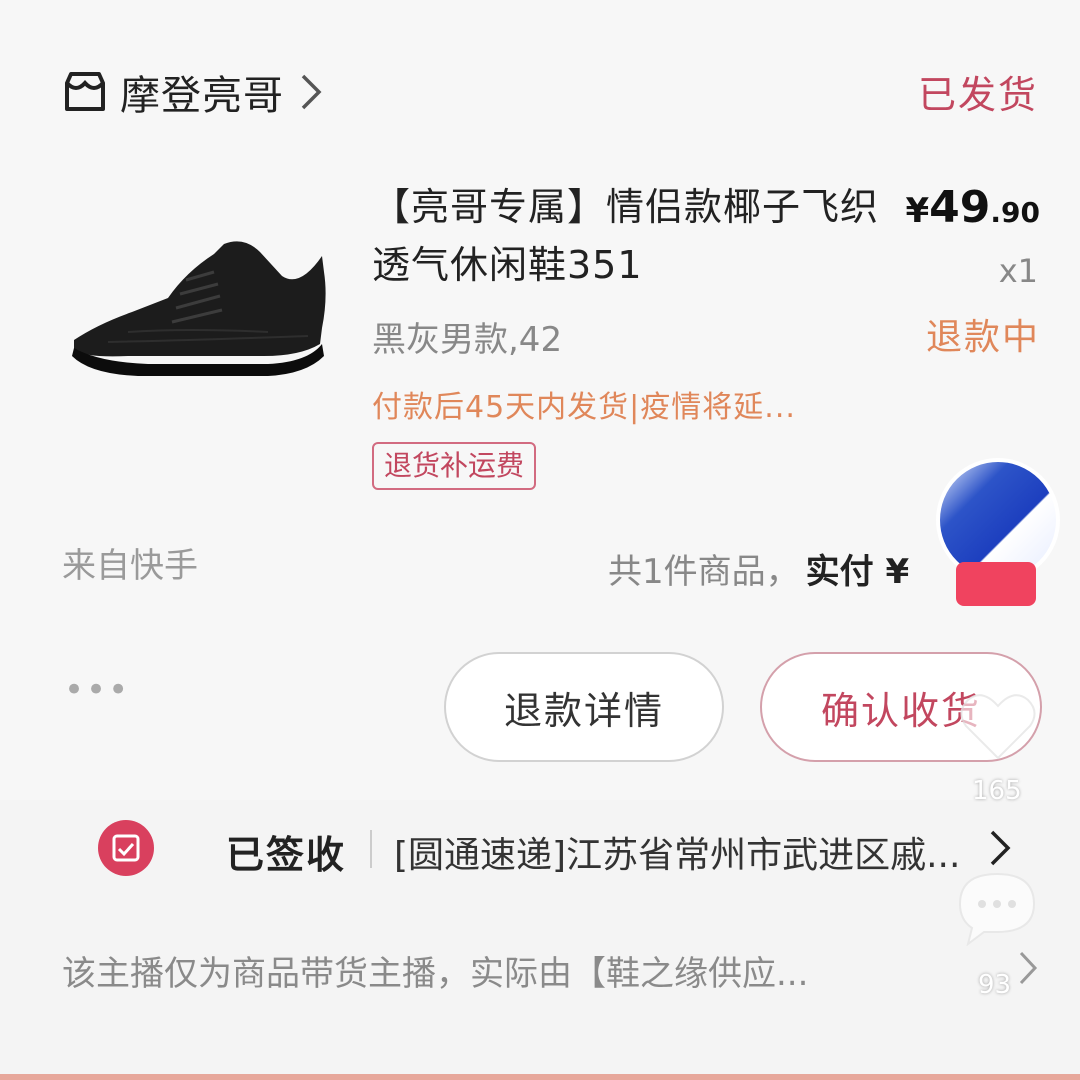 The width and height of the screenshot is (1080, 1080). I want to click on product-spec: 黑灰男款,42, so click(467, 340).